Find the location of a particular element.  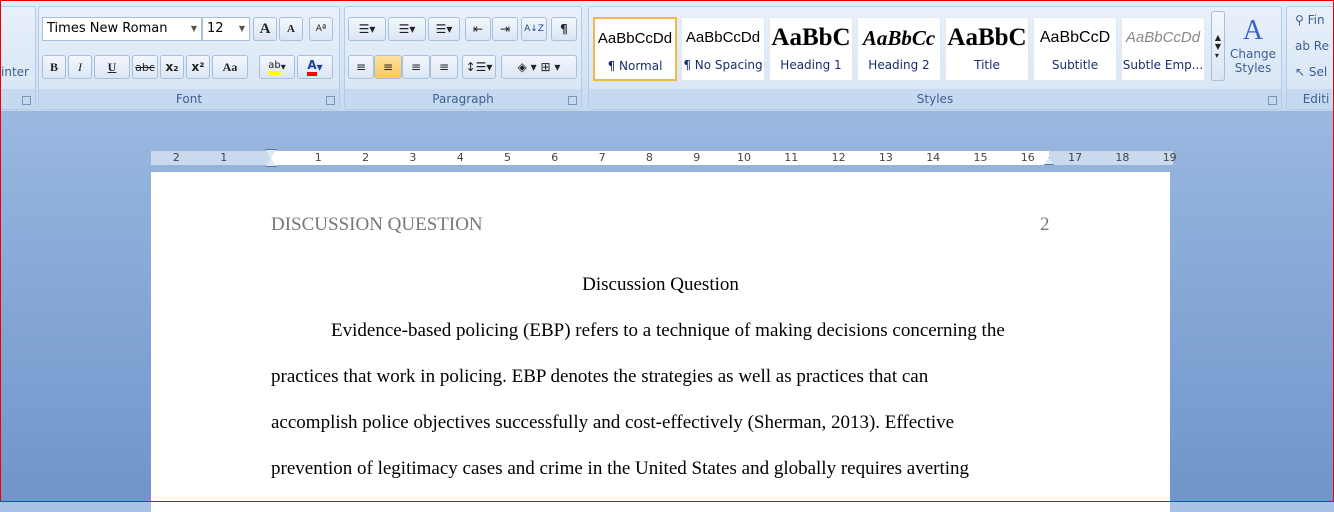

align-right-icon: ≡ is located at coordinates (416, 67).